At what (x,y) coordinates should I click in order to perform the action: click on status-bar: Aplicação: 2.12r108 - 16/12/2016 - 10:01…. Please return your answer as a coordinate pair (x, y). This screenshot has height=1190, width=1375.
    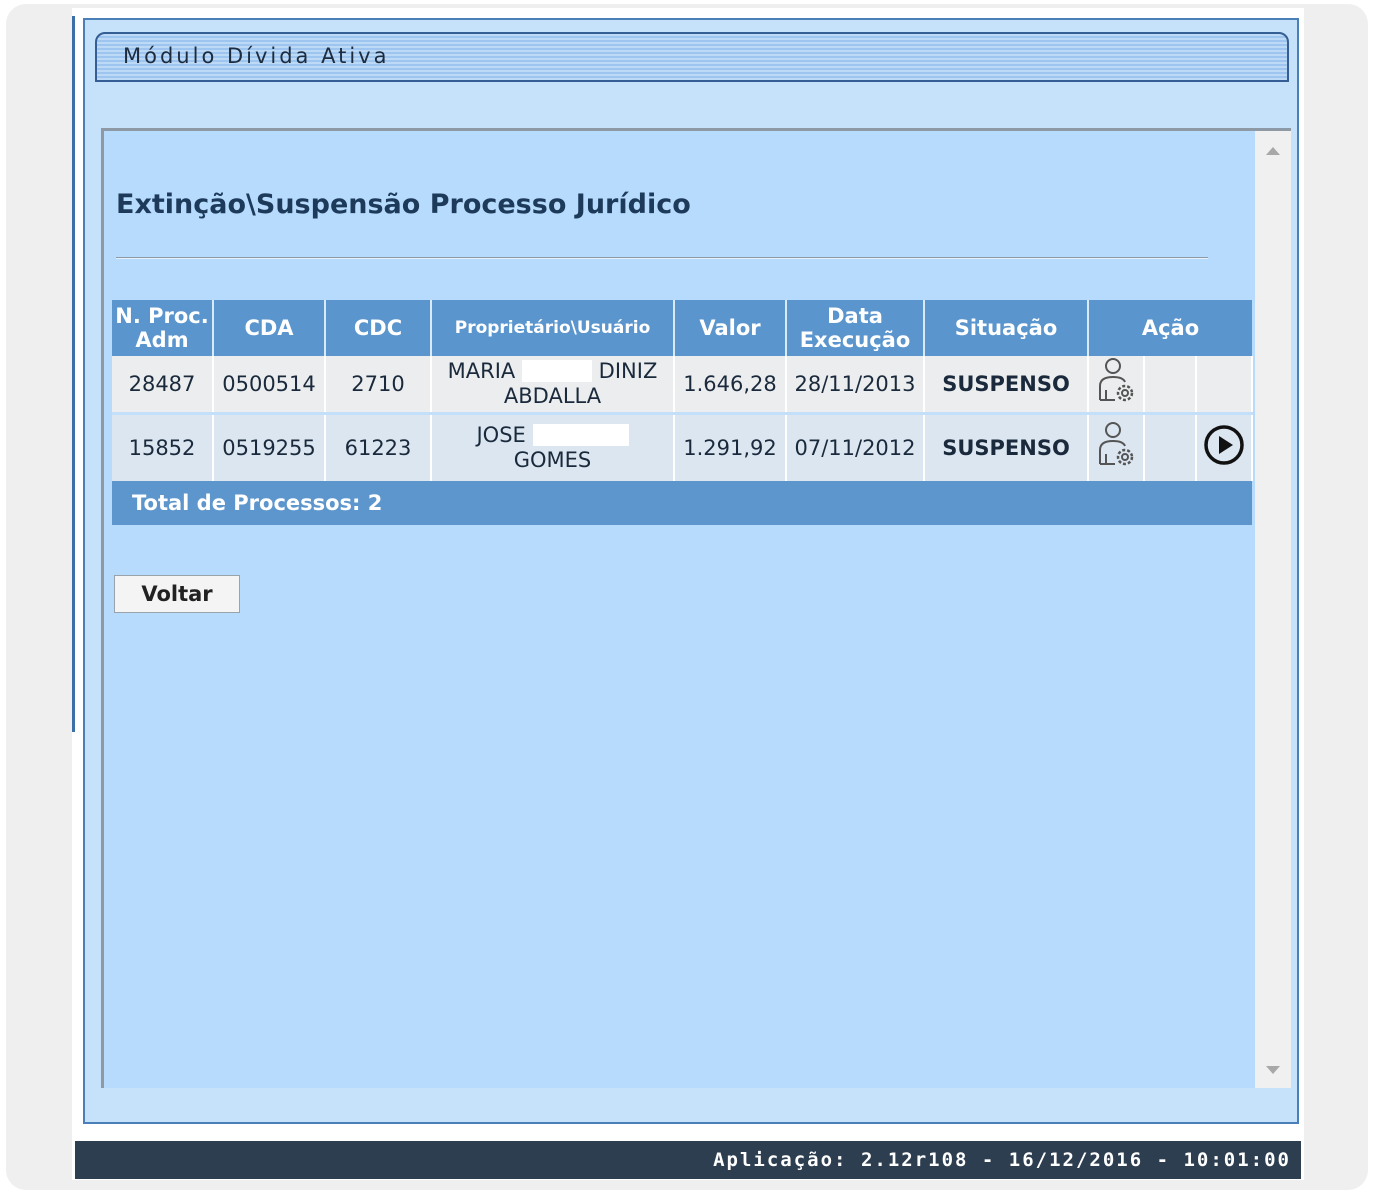
    Looking at the image, I should click on (688, 1160).